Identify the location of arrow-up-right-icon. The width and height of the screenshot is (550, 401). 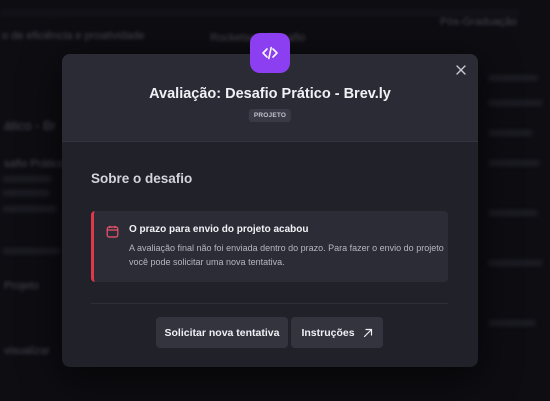
(368, 333).